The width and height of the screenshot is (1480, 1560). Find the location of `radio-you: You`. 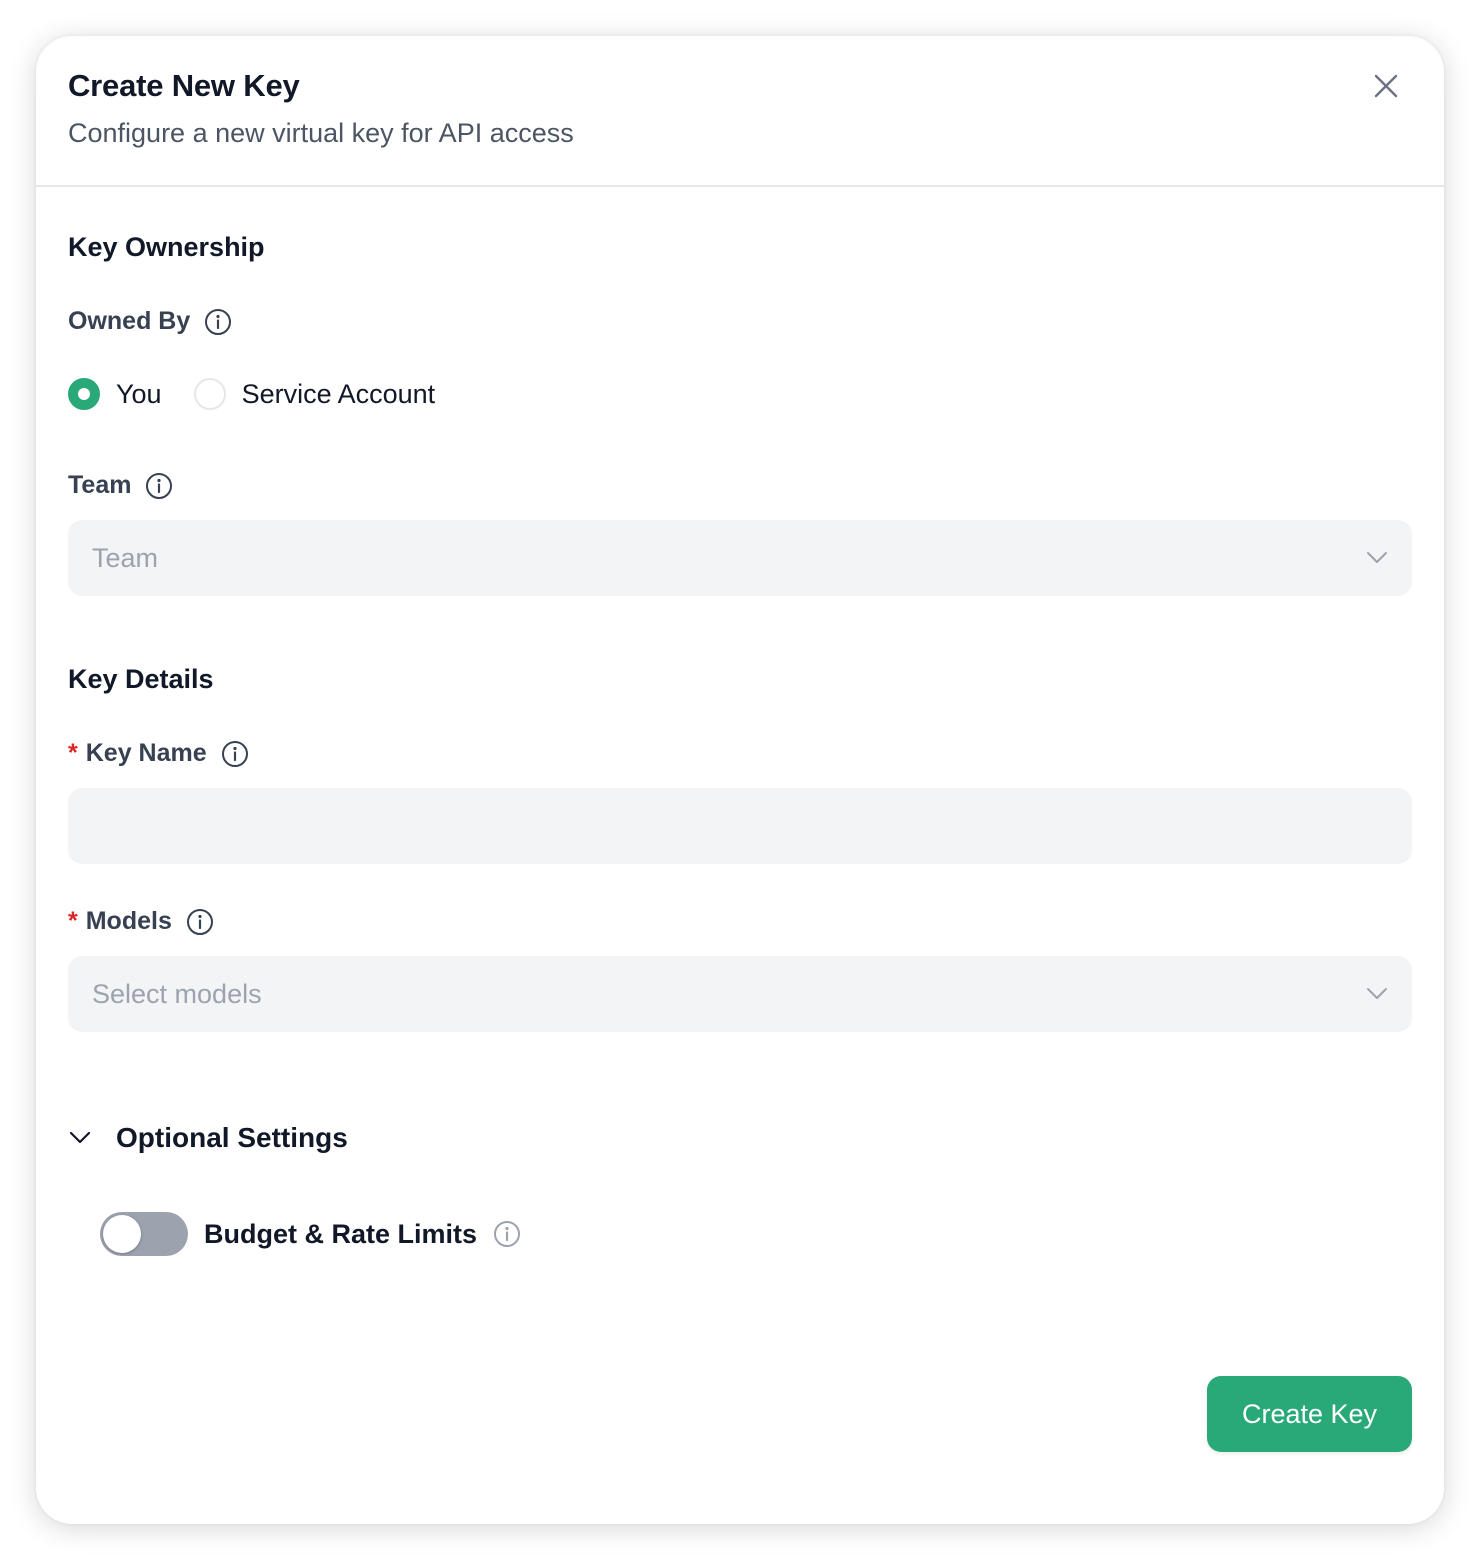

radio-you: You is located at coordinates (115, 394).